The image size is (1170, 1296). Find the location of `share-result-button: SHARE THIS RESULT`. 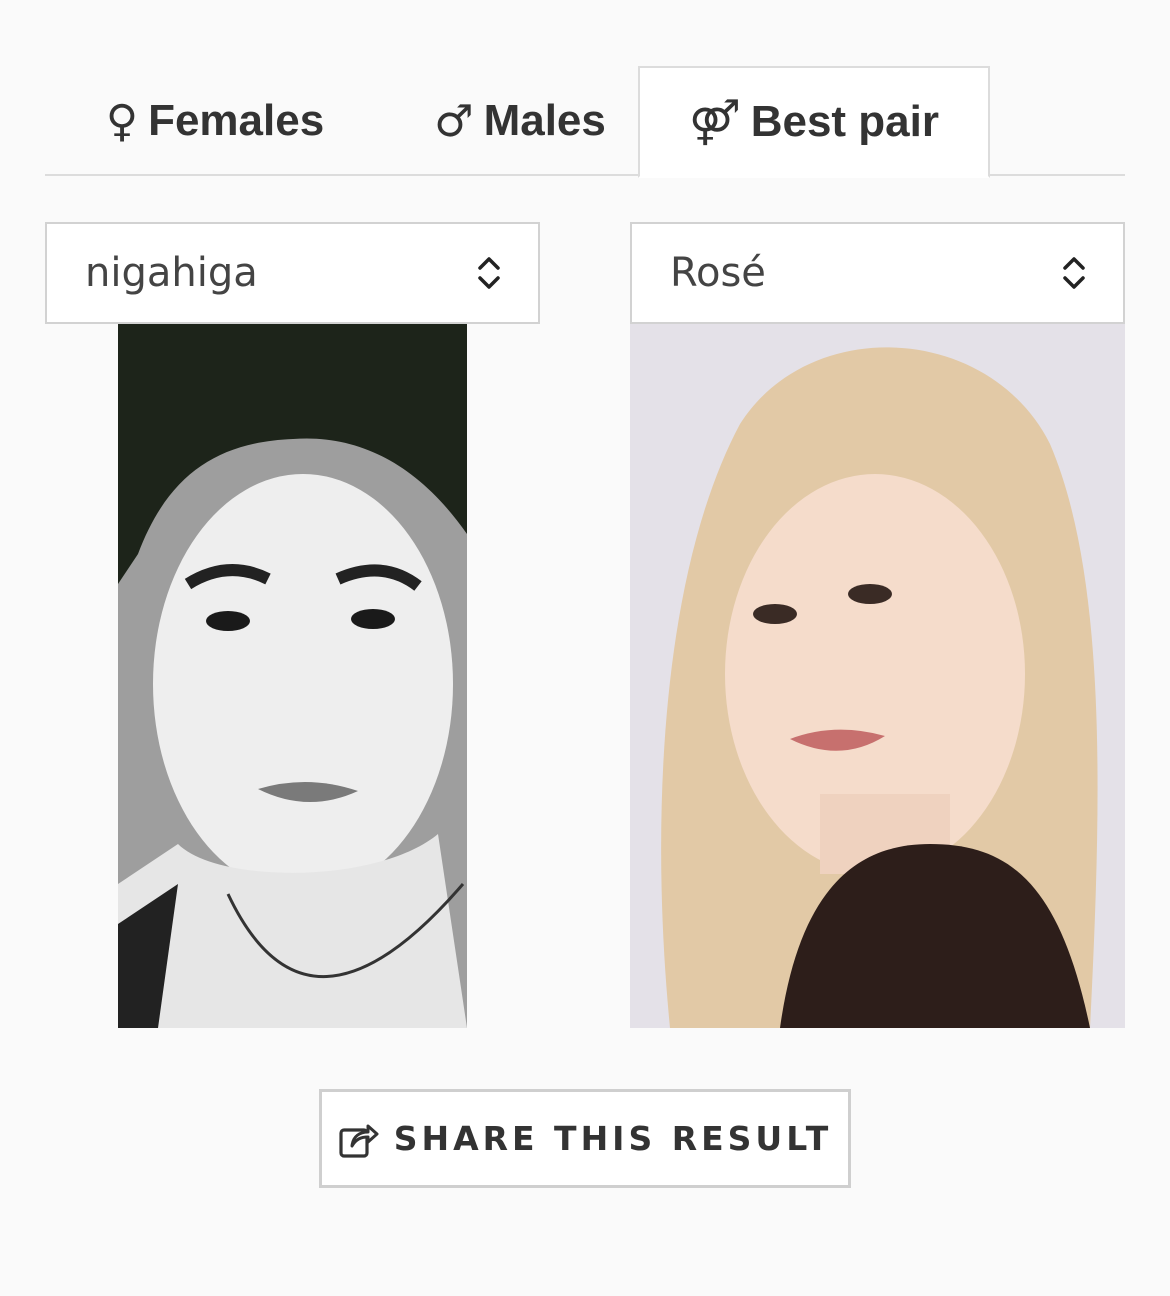

share-result-button: SHARE THIS RESULT is located at coordinates (585, 1138).